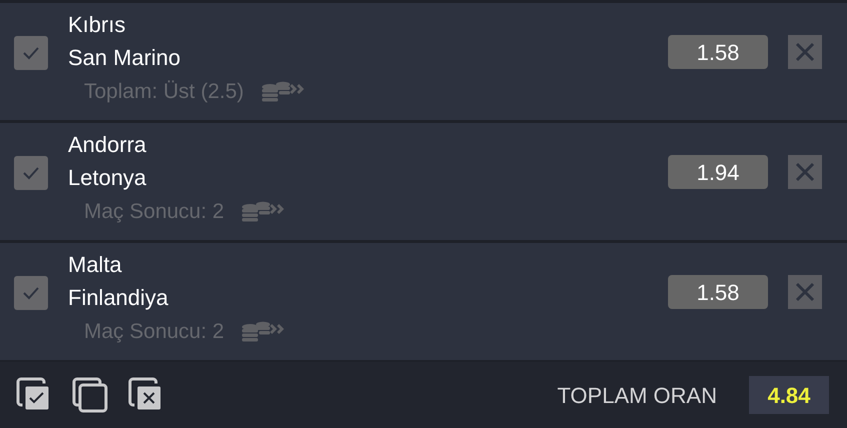  What do you see at coordinates (95, 265) in the screenshot?
I see `team-name: Malta` at bounding box center [95, 265].